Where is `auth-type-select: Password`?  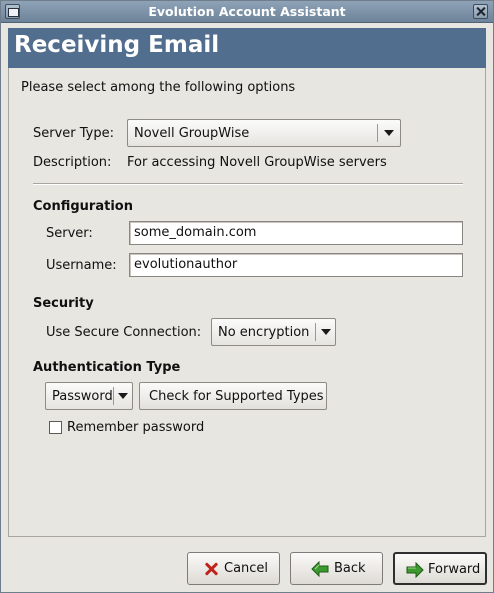
auth-type-select: Password is located at coordinates (89, 396).